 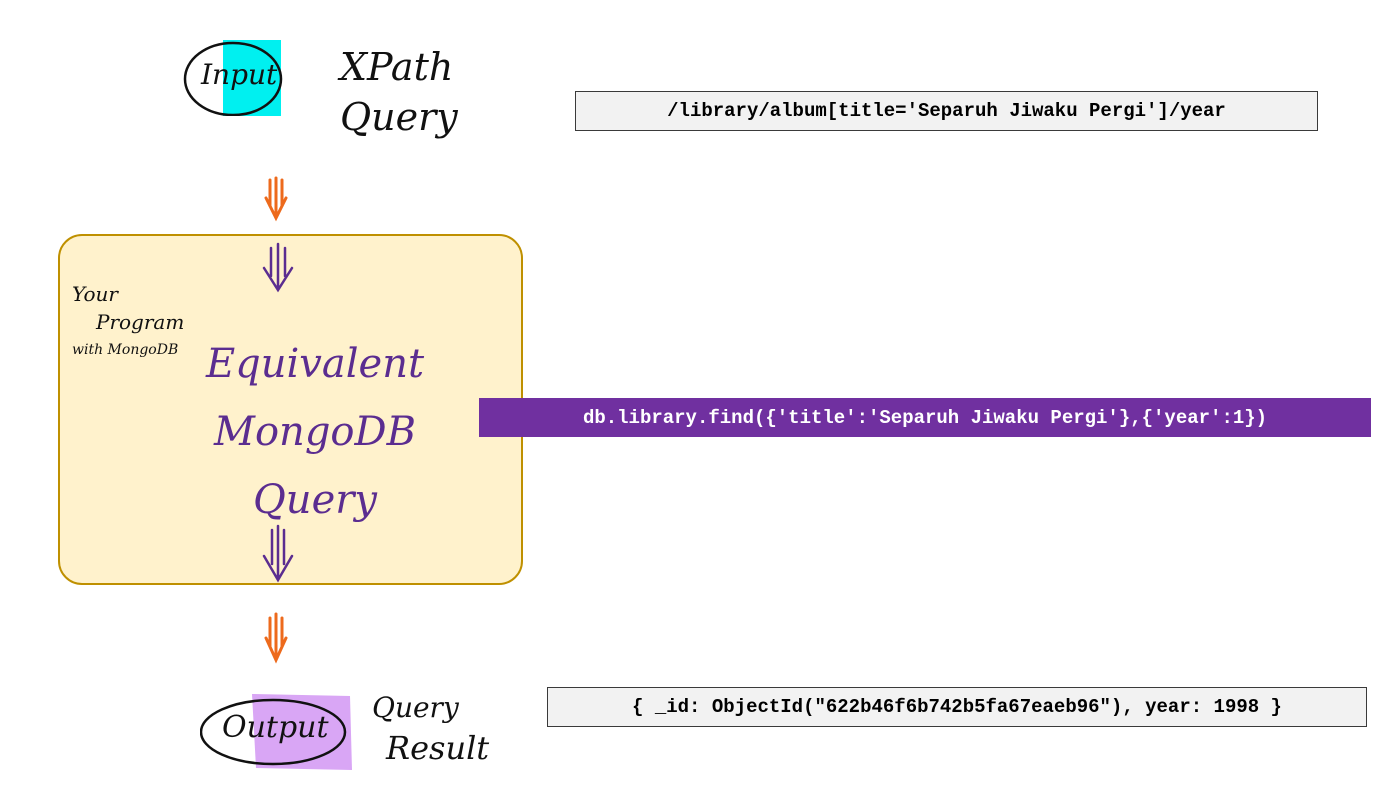 What do you see at coordinates (315, 432) in the screenshot?
I see `program-title: Equivalent MongoDB Query` at bounding box center [315, 432].